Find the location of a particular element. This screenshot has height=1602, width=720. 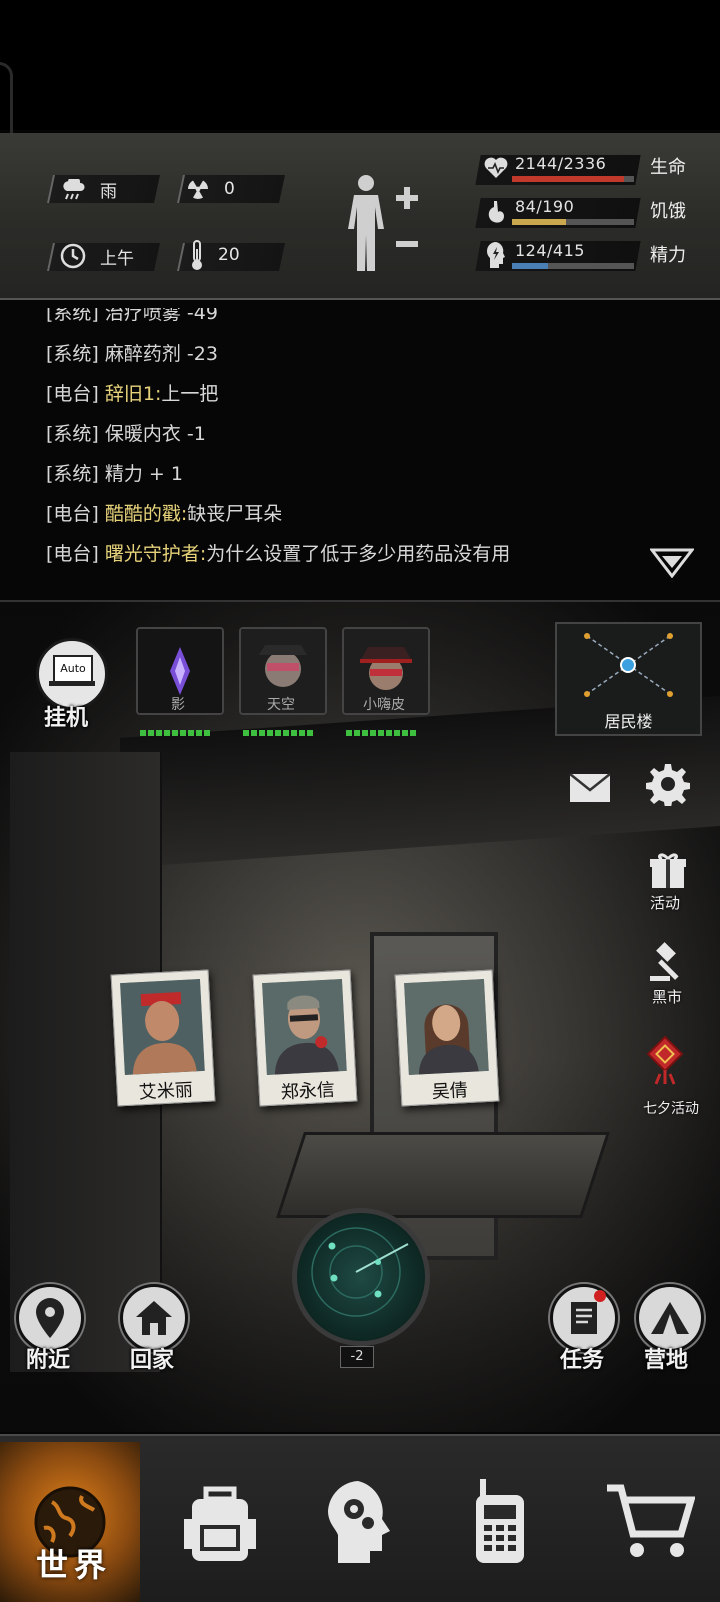

log-line: [电台] 曙光守护者:为什么设置了低于多少用药品没有用 is located at coordinates (278, 554).